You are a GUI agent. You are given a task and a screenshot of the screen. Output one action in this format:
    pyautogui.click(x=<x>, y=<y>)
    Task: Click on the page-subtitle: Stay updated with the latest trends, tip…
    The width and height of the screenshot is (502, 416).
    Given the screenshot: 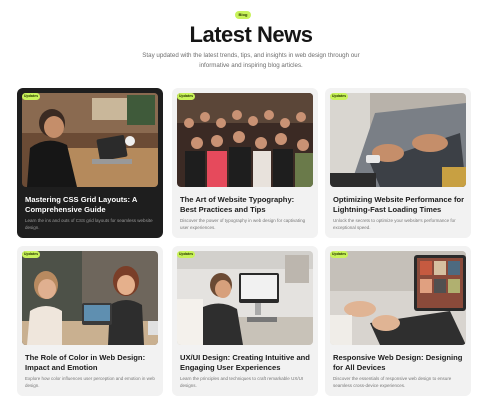 What is the action you would take?
    pyautogui.click(x=251, y=60)
    